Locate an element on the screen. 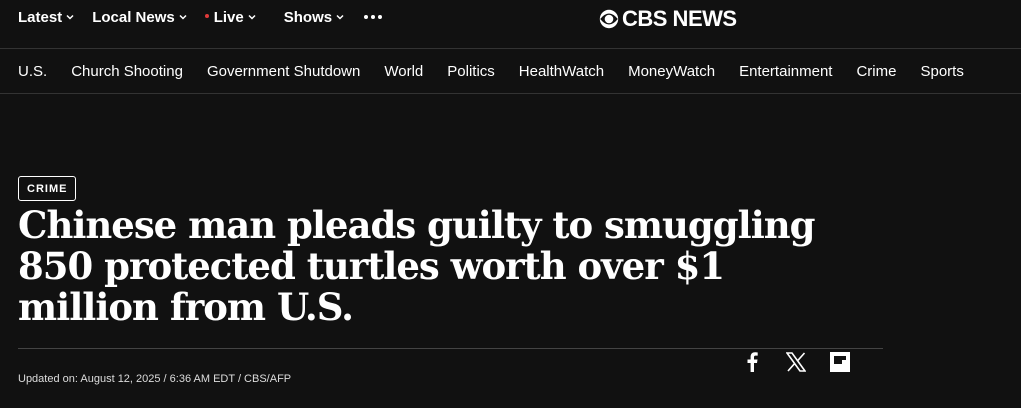  nav-shows: Shows is located at coordinates (314, 17).